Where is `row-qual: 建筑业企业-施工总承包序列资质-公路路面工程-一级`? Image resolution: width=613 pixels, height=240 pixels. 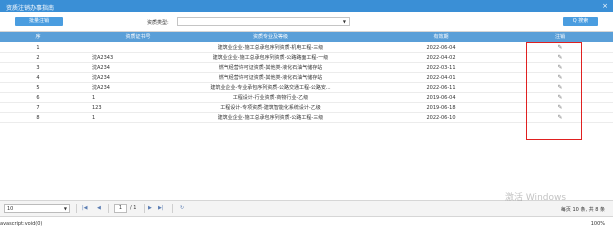 row-qual: 建筑业企业-施工总承包序列资质-公路路面工程-一级 is located at coordinates (270, 58).